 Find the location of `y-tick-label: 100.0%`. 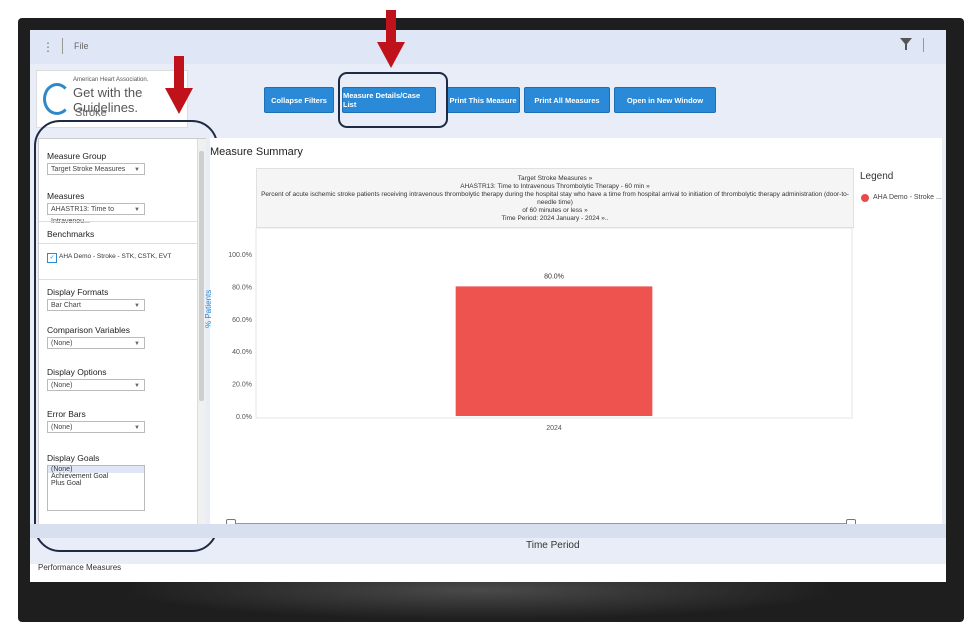

y-tick-label: 100.0% is located at coordinates (240, 255).